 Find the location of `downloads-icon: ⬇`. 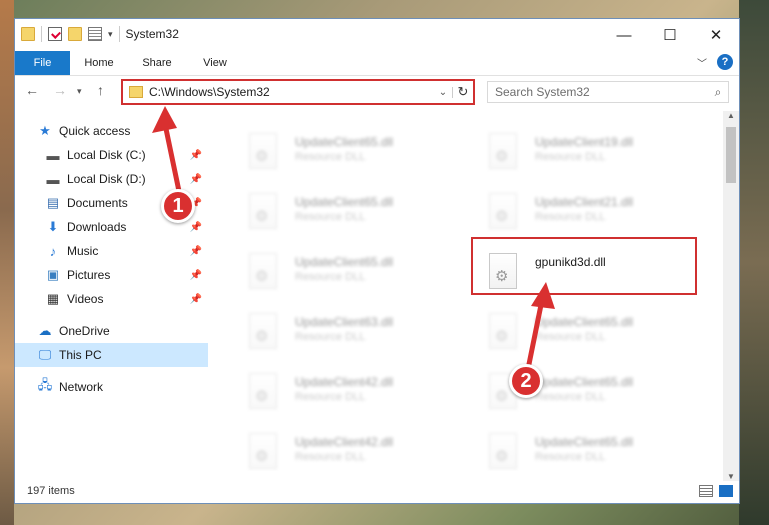

downloads-icon: ⬇ is located at coordinates (53, 226).